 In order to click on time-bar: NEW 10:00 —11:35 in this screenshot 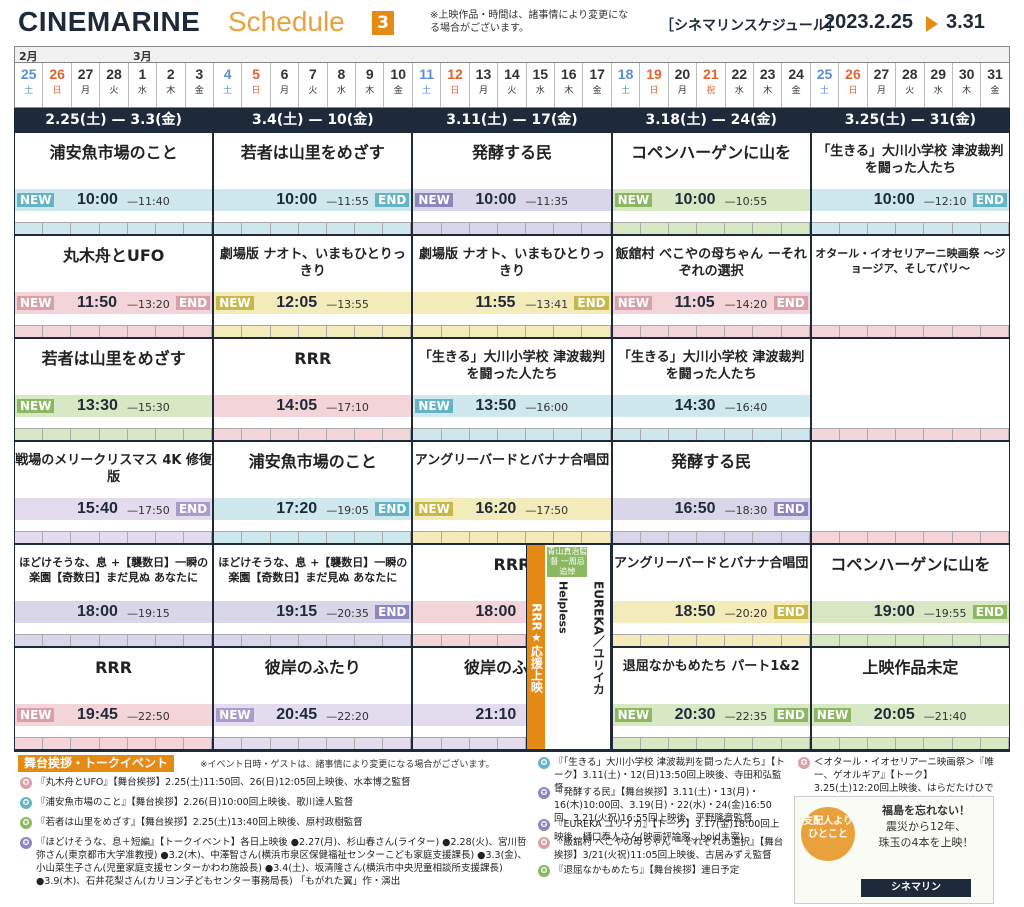, I will do `click(512, 200)`.